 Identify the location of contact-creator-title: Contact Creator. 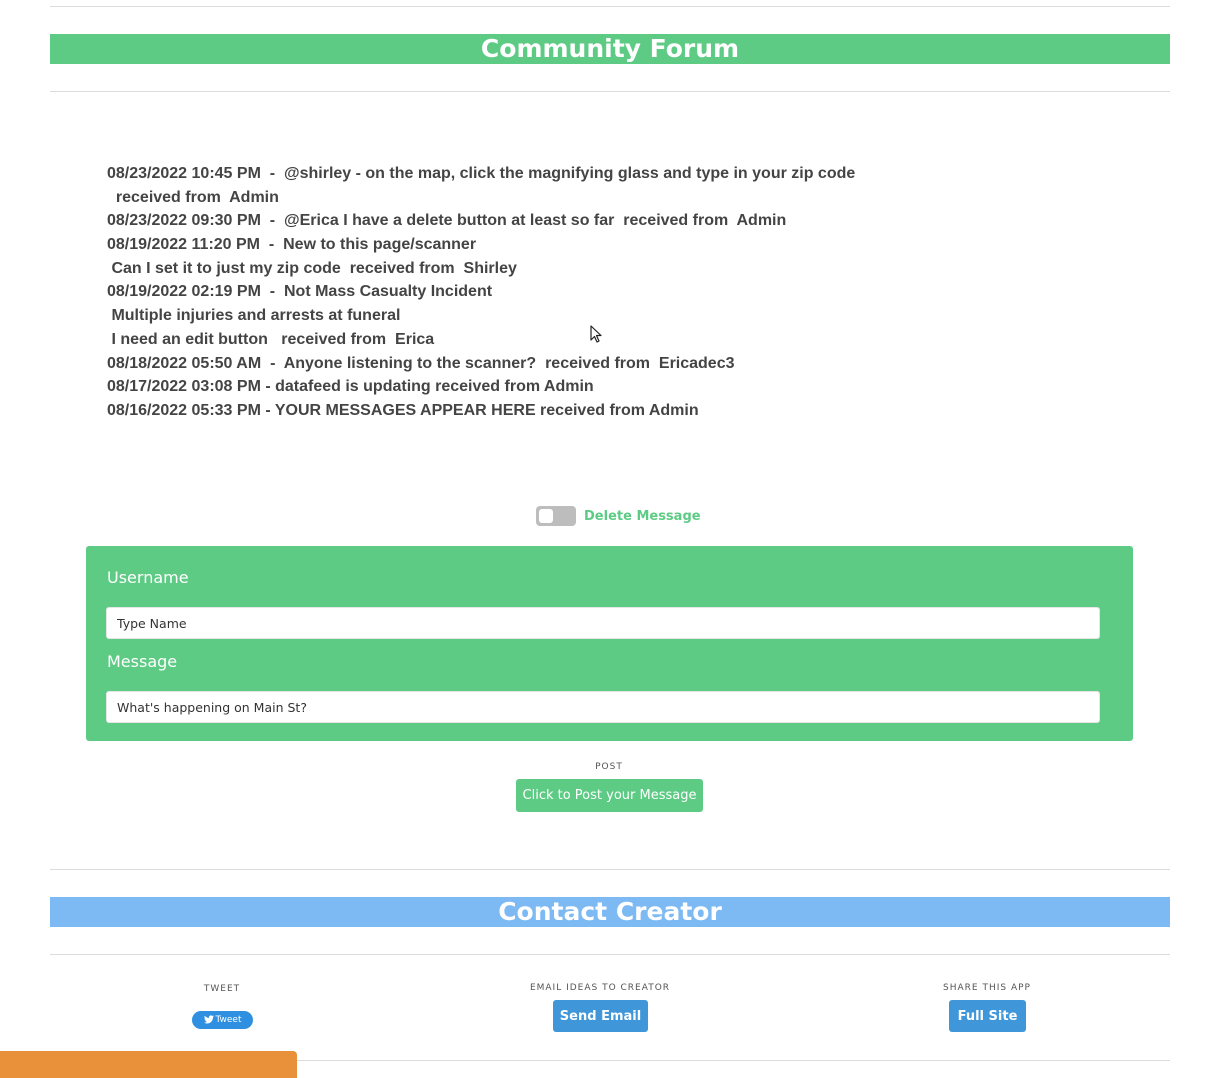
(610, 911).